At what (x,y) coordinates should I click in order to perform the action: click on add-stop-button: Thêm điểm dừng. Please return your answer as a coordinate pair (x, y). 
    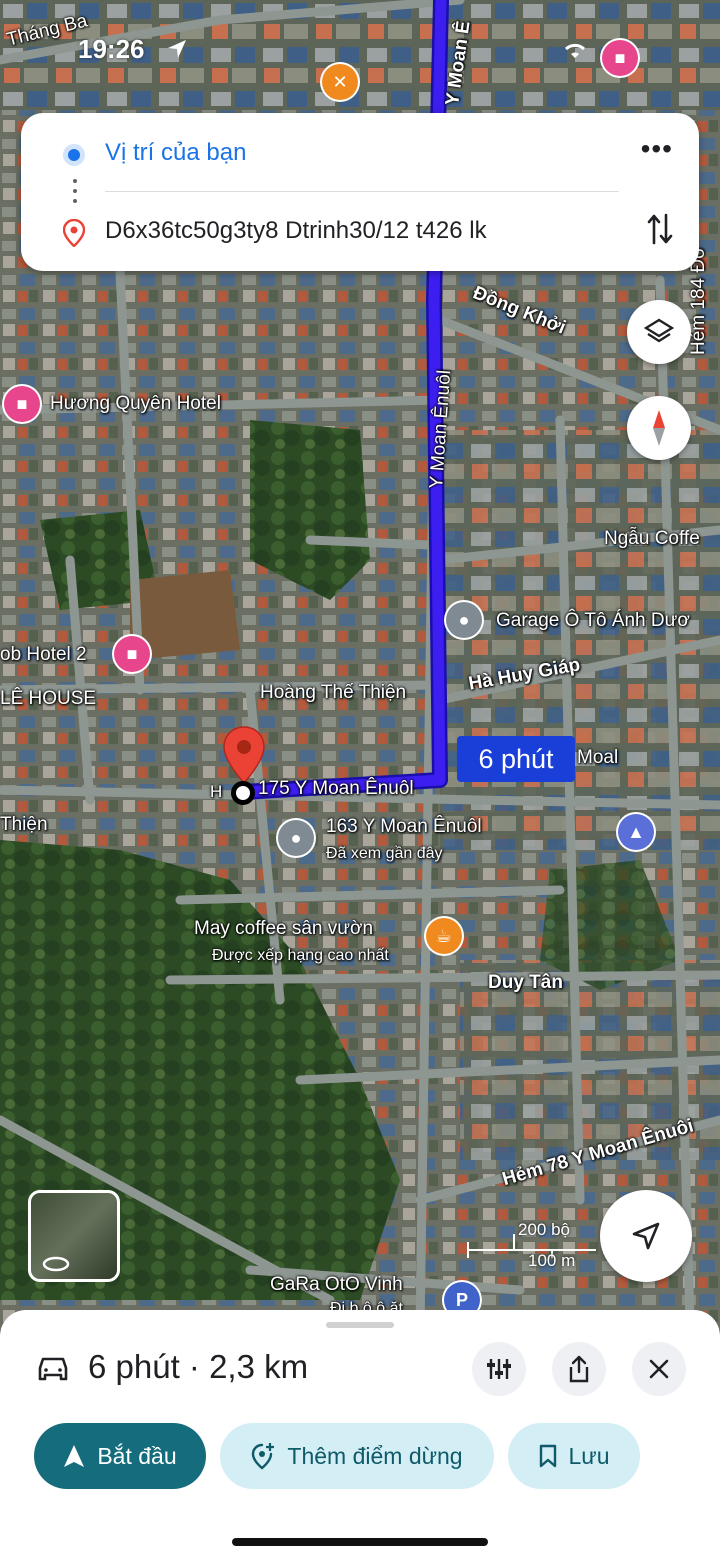
    Looking at the image, I should click on (357, 1456).